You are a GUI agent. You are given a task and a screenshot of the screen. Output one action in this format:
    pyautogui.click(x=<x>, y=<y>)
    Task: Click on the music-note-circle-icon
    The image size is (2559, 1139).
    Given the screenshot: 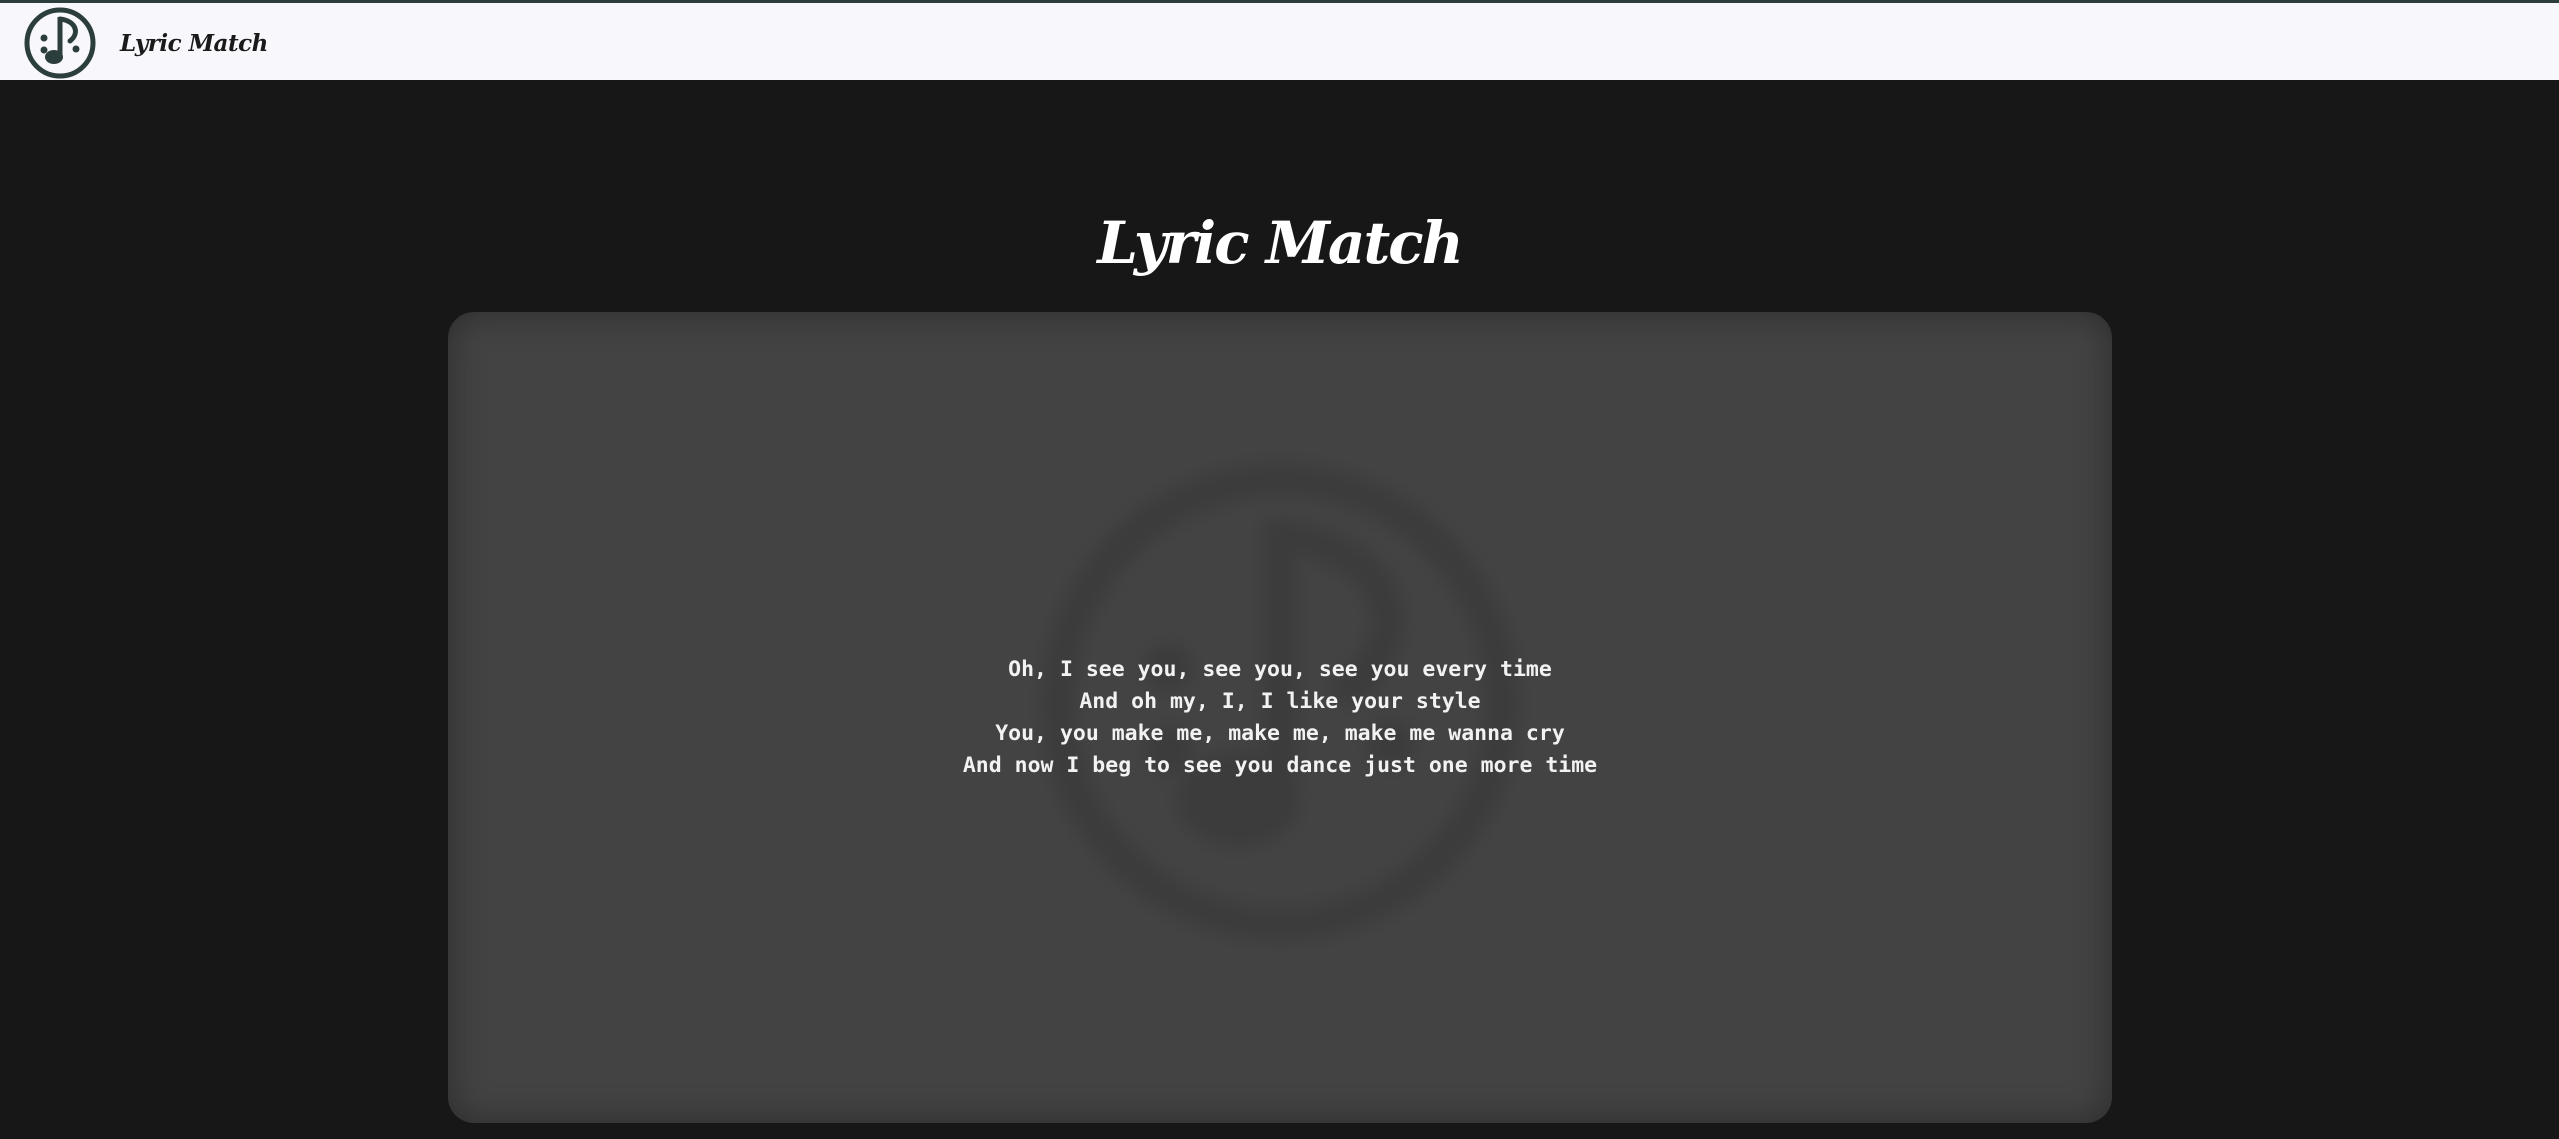 What is the action you would take?
    pyautogui.click(x=60, y=43)
    